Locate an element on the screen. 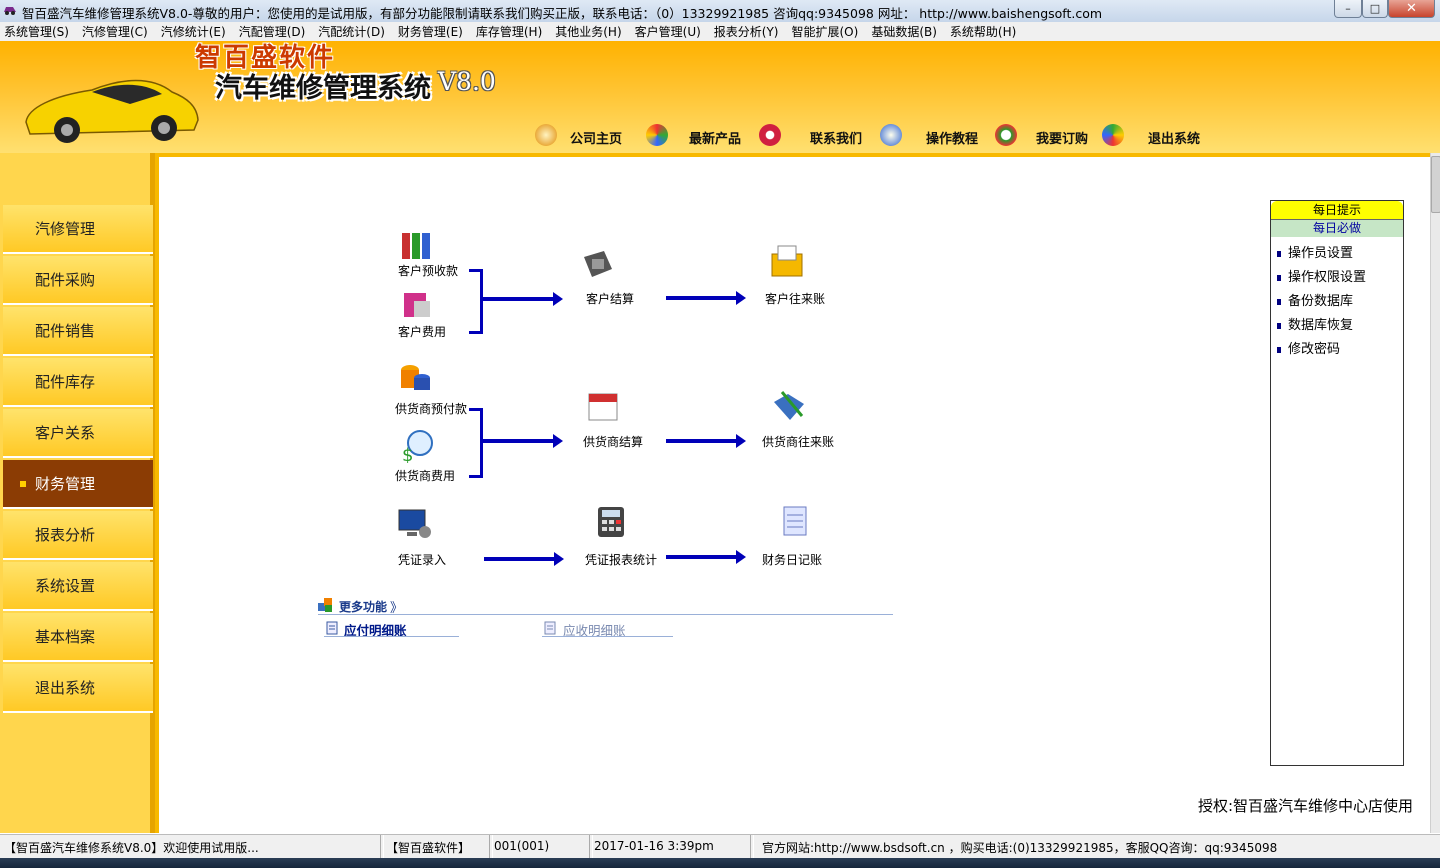 The width and height of the screenshot is (1440, 868). books-pen-icon is located at coordinates (789, 405).